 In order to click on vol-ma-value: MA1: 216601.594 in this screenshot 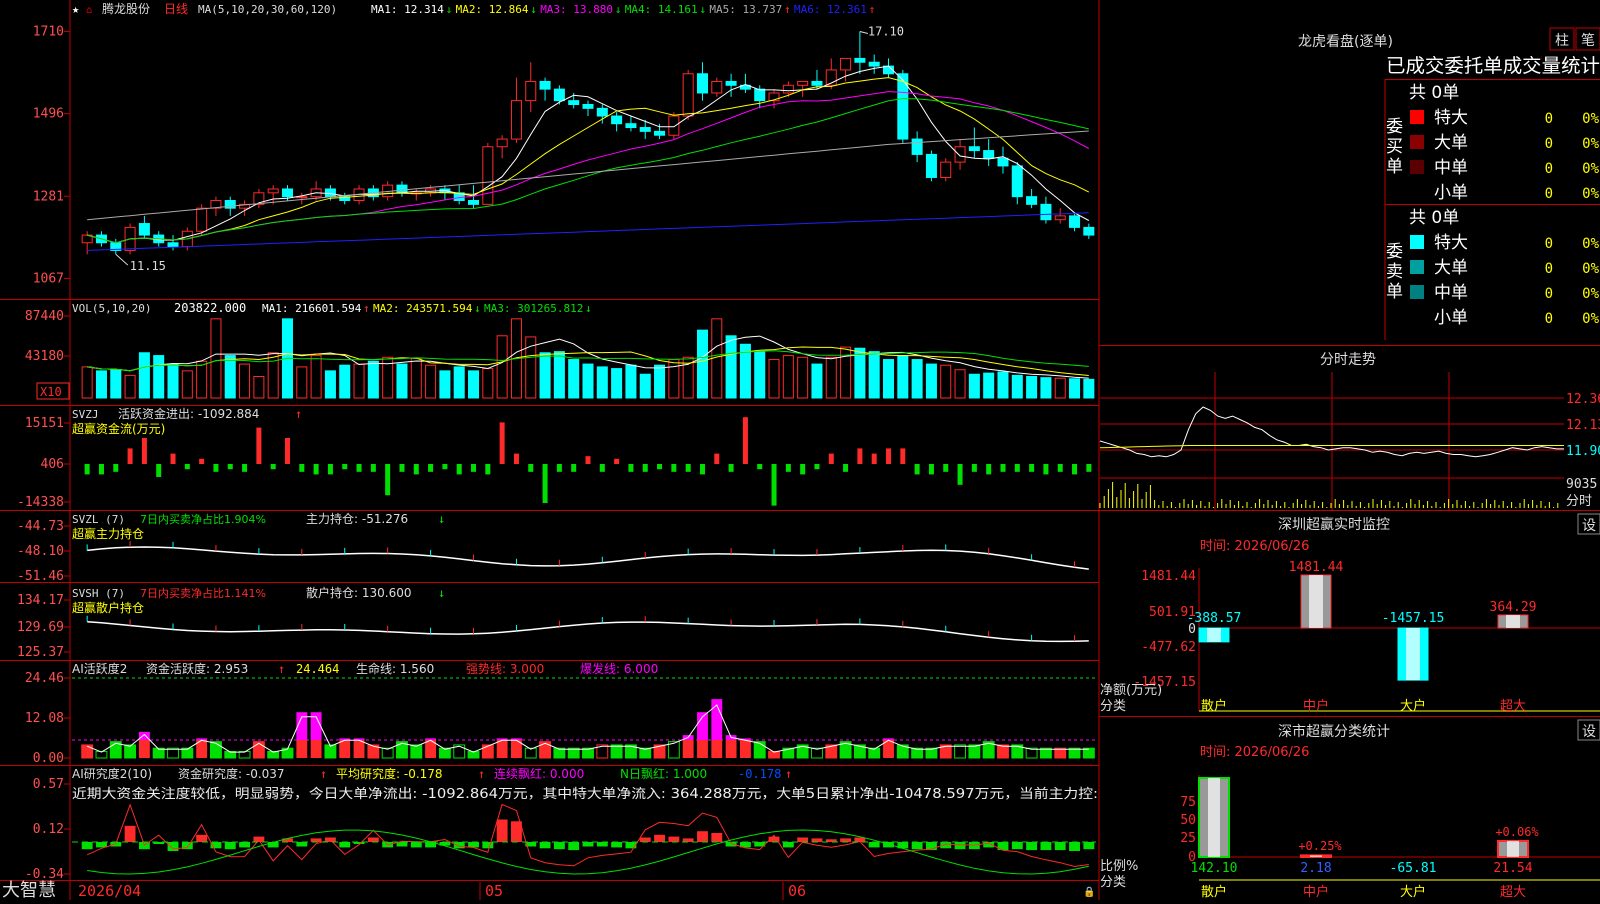, I will do `click(312, 308)`.